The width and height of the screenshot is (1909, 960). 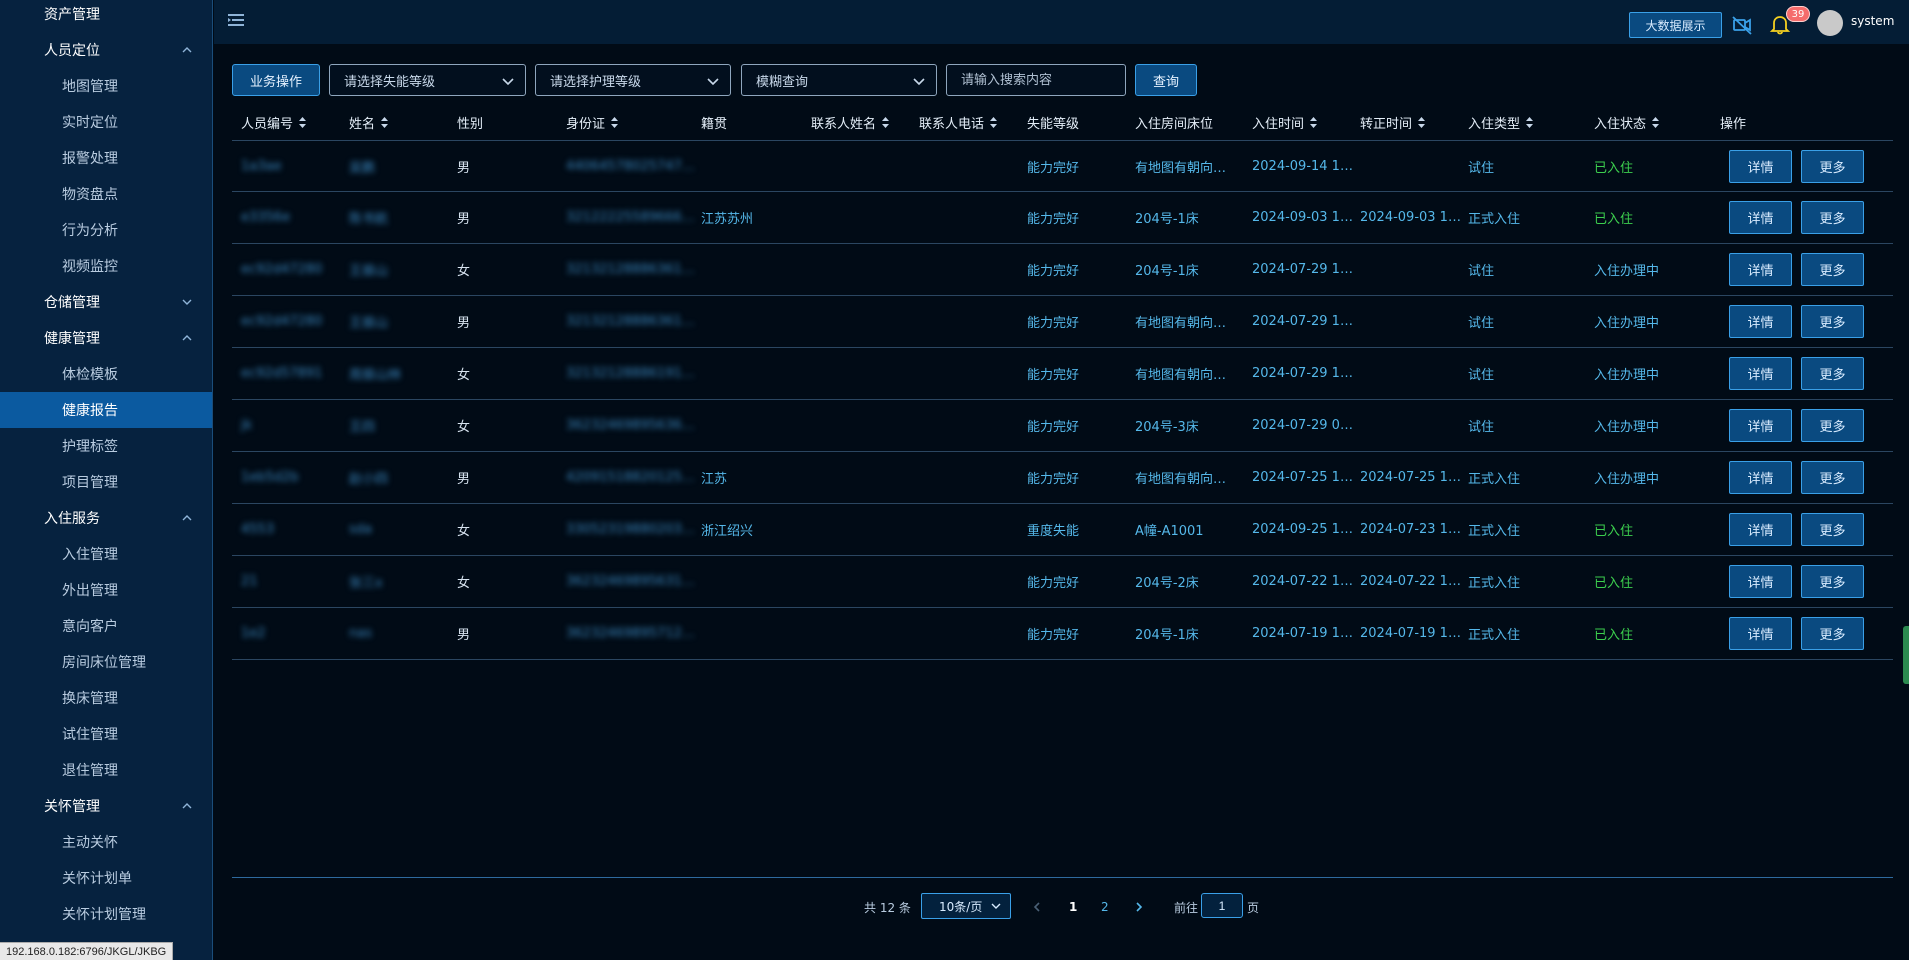 I want to click on page-number-1: 1, so click(x=1073, y=907).